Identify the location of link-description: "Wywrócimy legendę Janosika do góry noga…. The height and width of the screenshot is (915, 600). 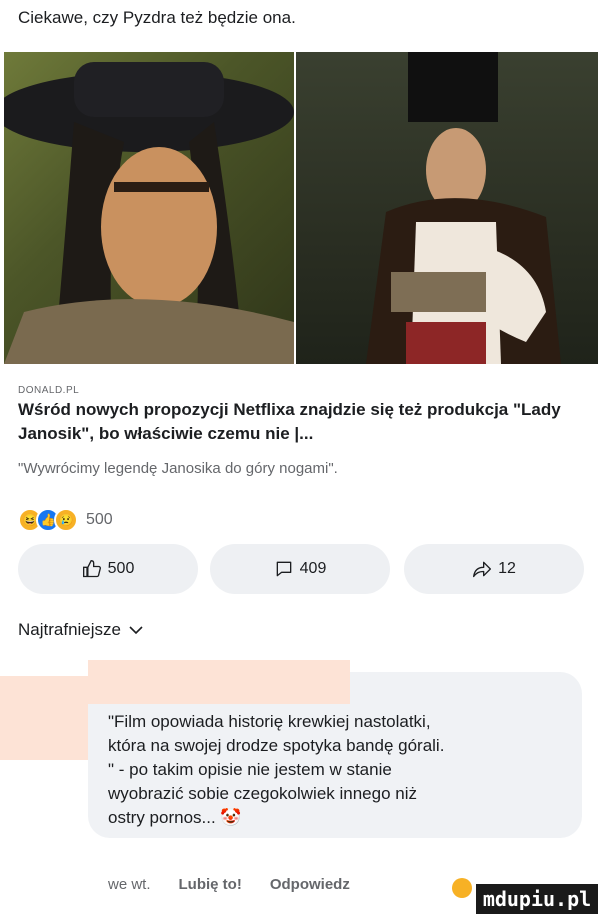
(178, 468).